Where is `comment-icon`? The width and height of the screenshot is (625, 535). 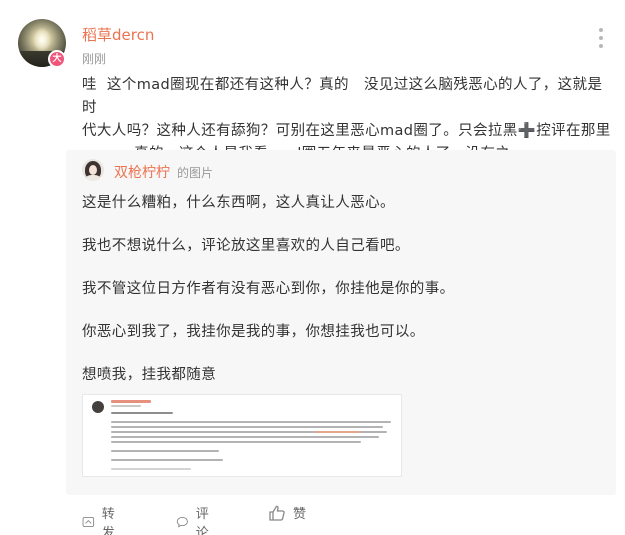
comment-icon is located at coordinates (182, 522).